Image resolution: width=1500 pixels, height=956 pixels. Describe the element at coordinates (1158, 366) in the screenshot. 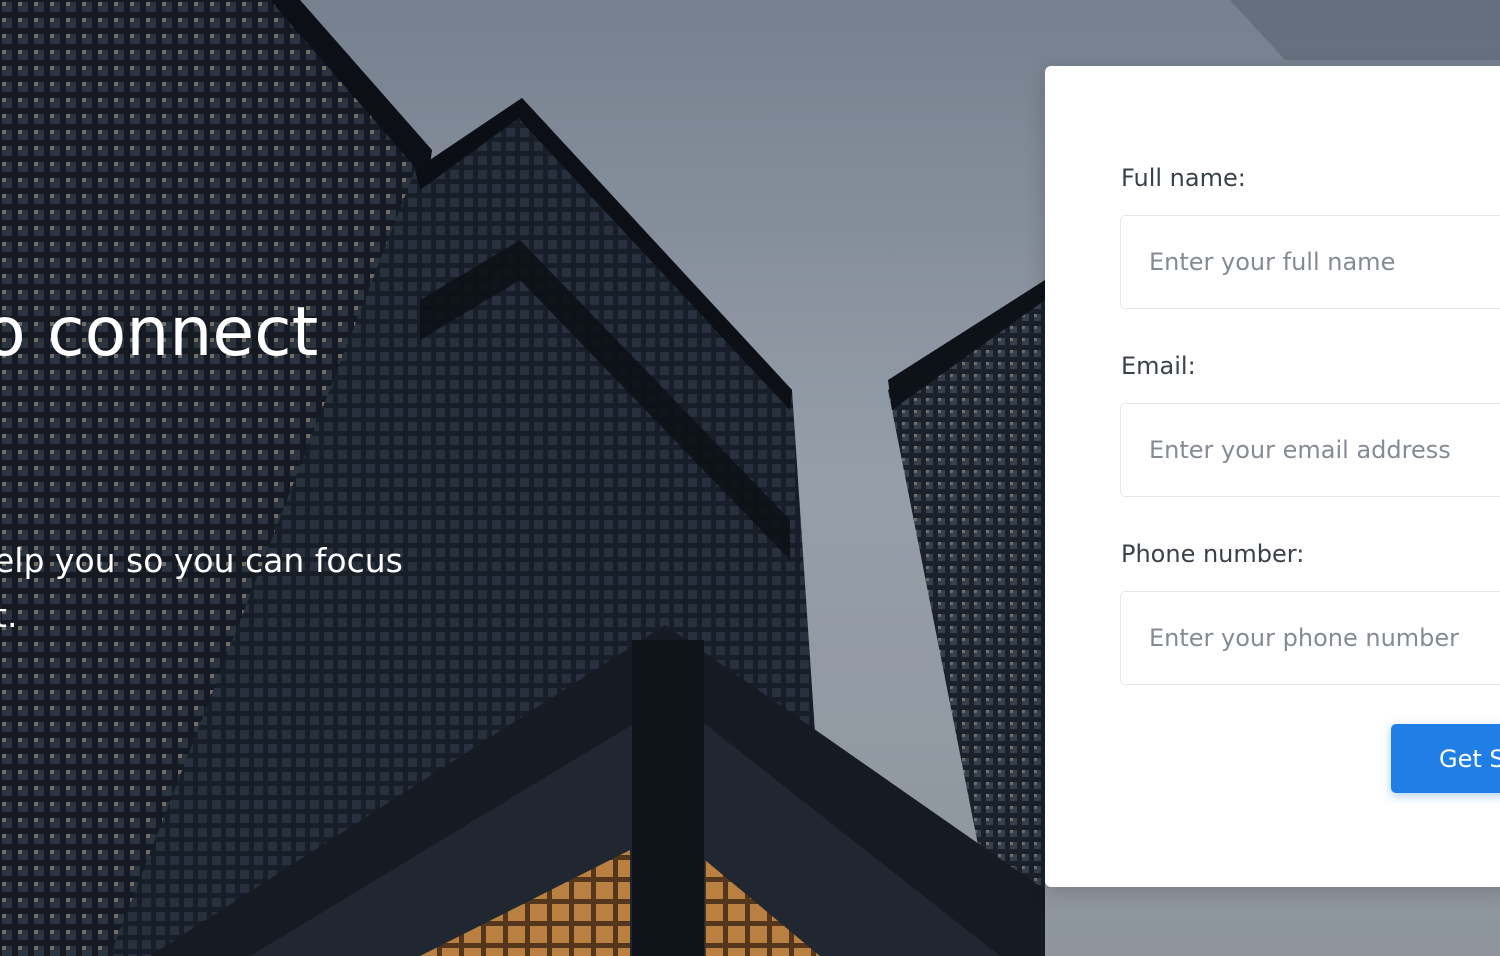

I see `email-label: Email:` at that location.